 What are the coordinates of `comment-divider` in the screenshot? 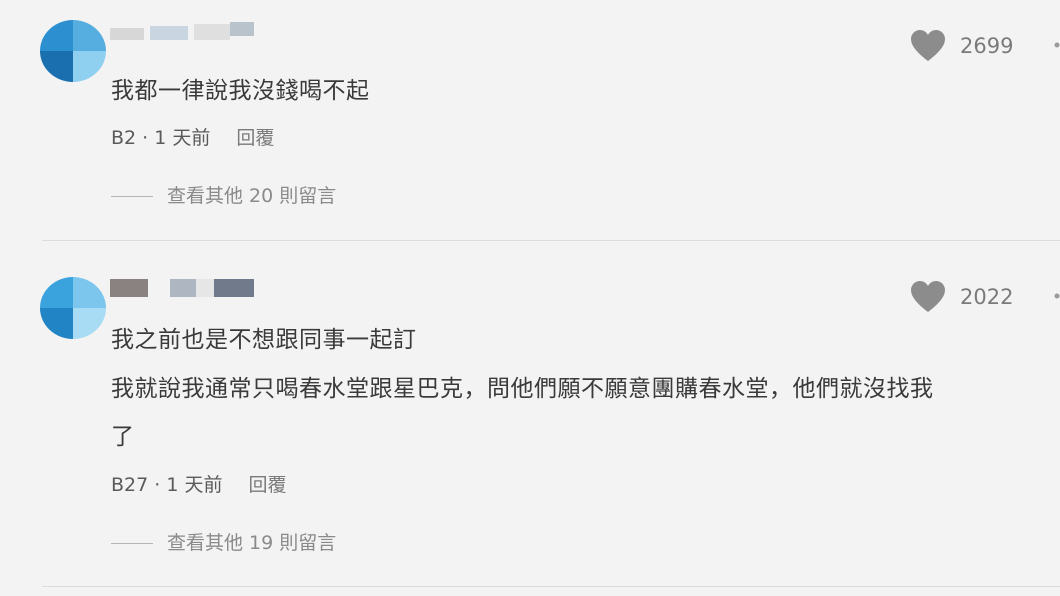 It's located at (551, 586).